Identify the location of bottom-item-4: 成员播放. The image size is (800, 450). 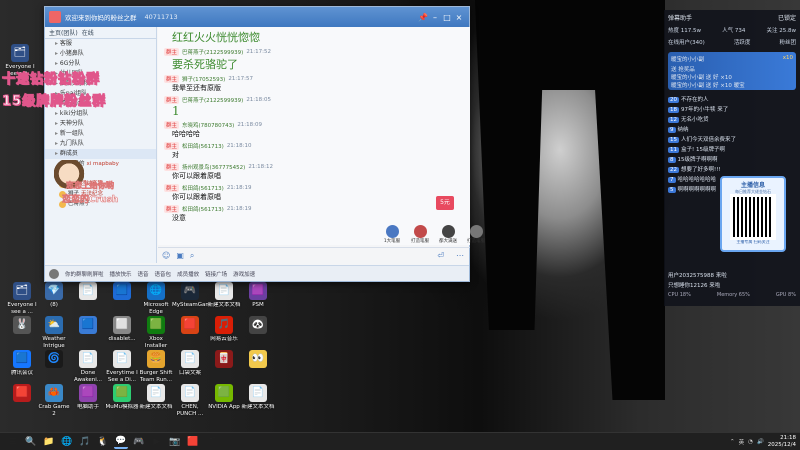
(188, 274).